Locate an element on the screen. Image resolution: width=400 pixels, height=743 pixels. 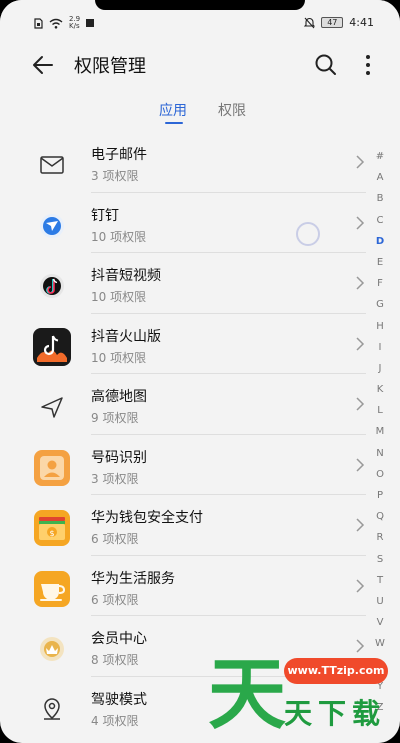
caller-id-icon is located at coordinates (52, 467).